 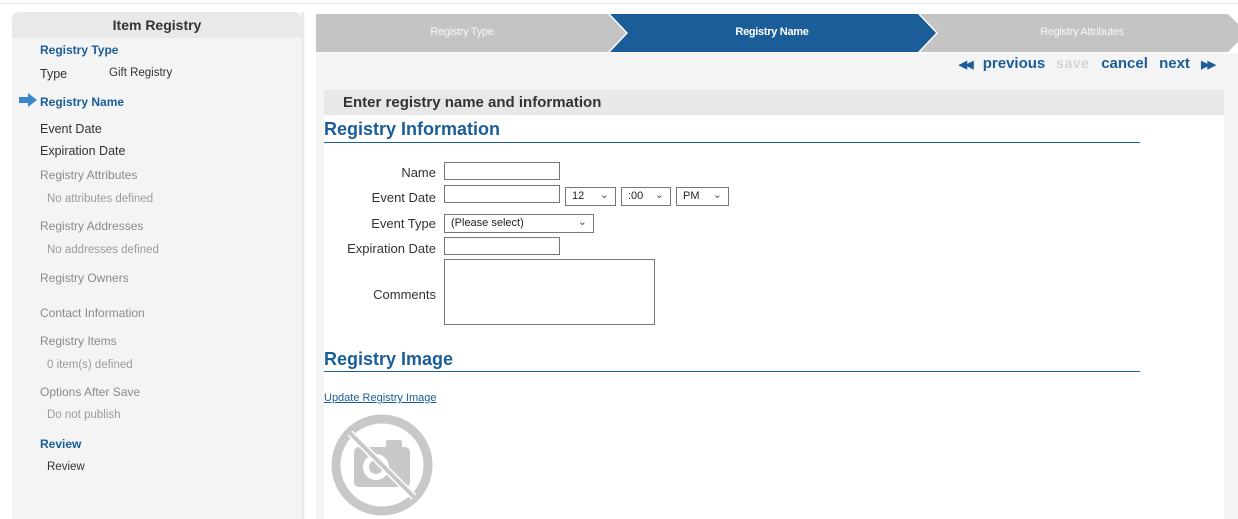 What do you see at coordinates (66, 467) in the screenshot?
I see `sidebar-review-sub: Review` at bounding box center [66, 467].